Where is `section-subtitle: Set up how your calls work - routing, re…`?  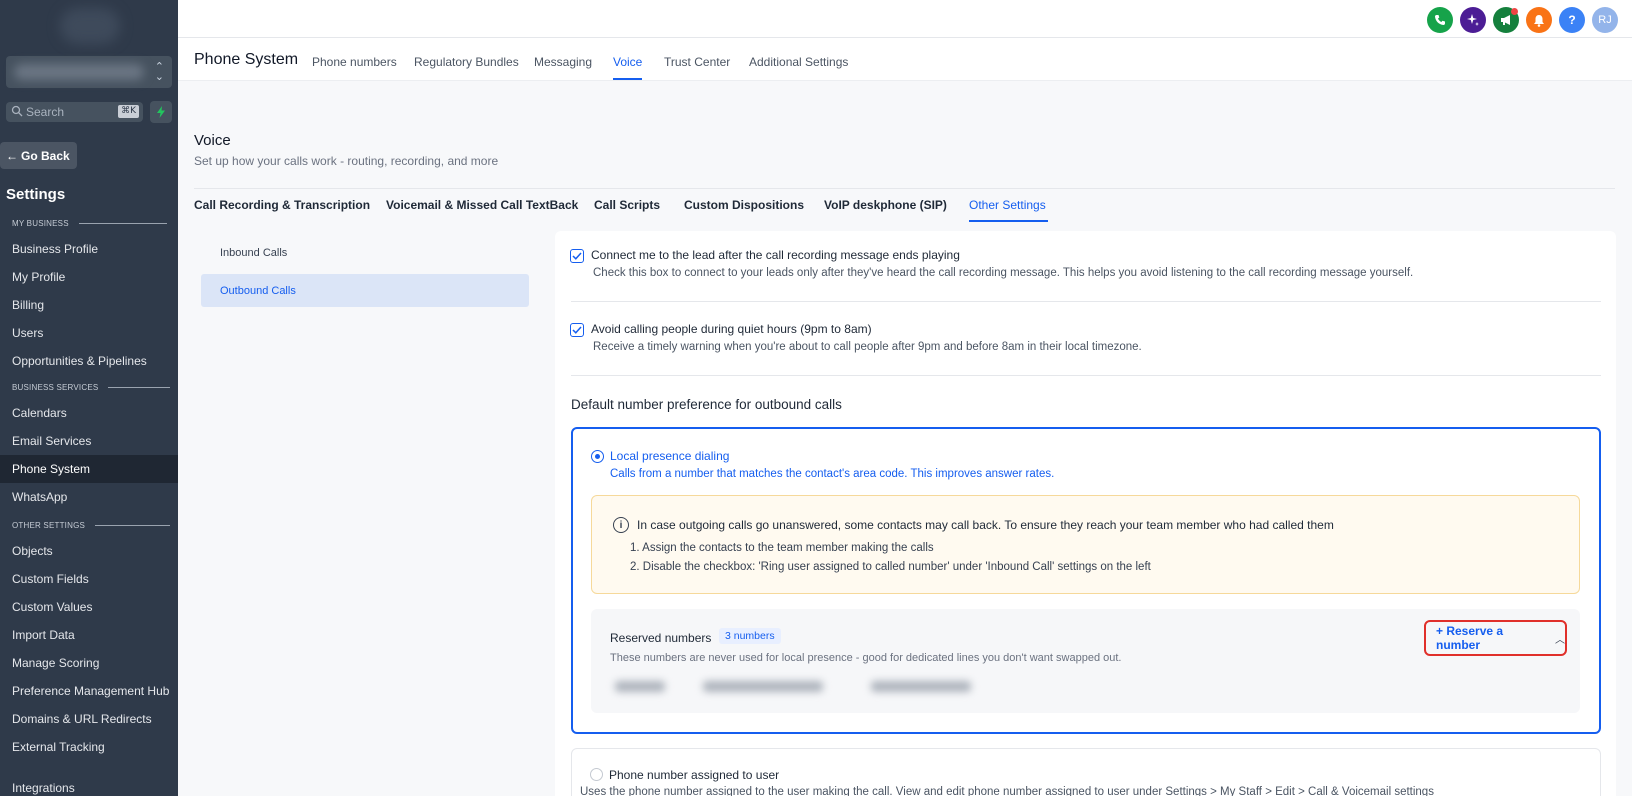 section-subtitle: Set up how your calls work - routing, re… is located at coordinates (346, 161).